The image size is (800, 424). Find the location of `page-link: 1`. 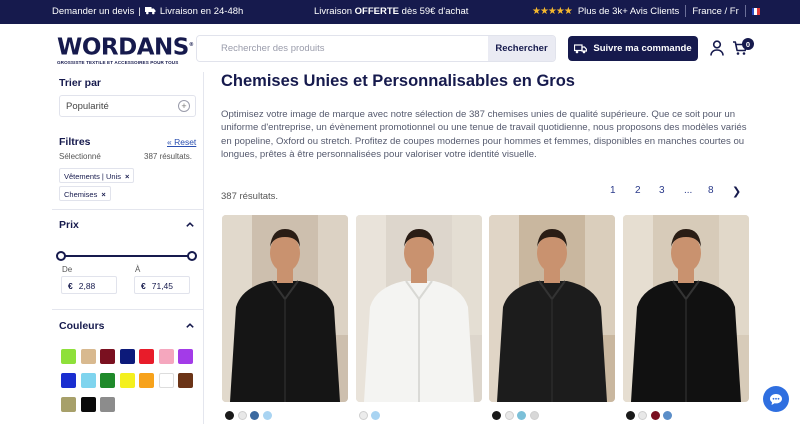

page-link: 1 is located at coordinates (613, 190).